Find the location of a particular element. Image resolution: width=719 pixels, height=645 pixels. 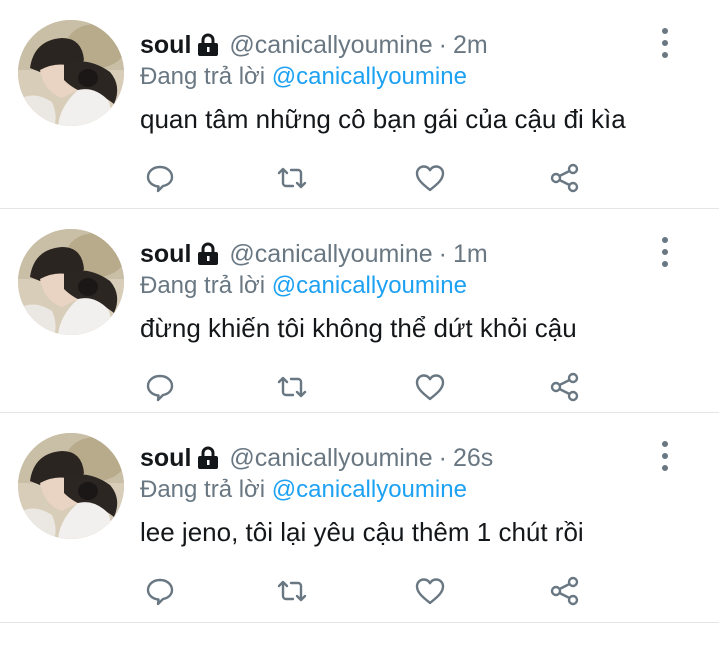

tweet-header: soul @canicallyoumine · 2m is located at coordinates (399, 45).